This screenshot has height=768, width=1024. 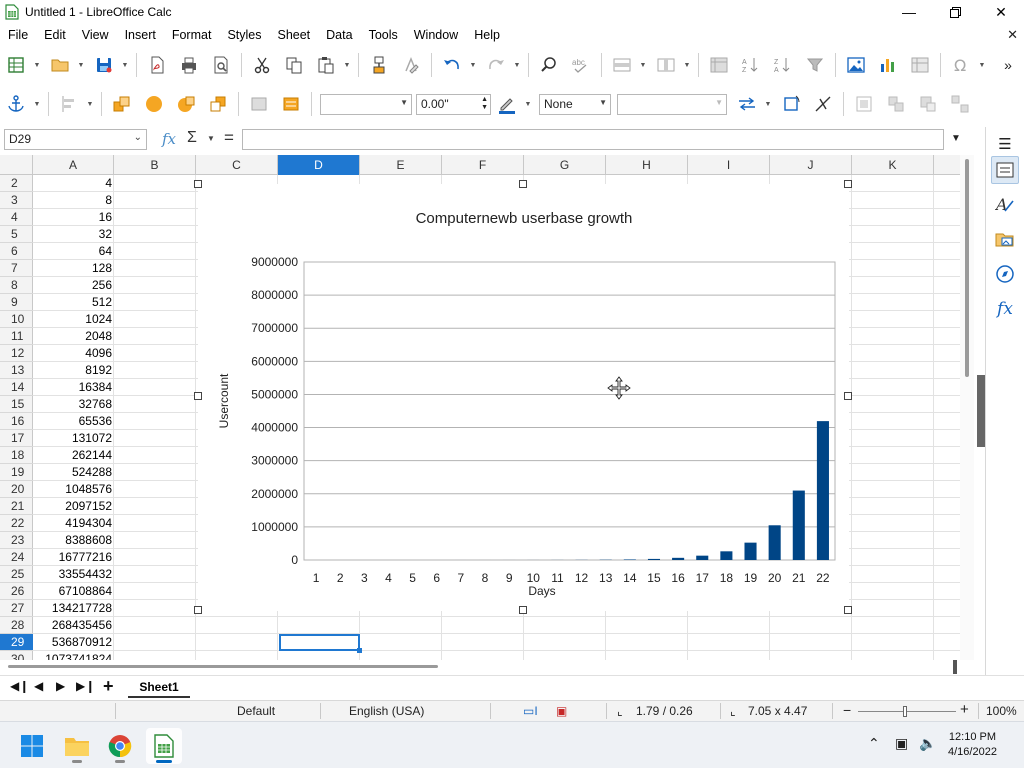 I want to click on row-header-15: 15, so click(x=16, y=404).